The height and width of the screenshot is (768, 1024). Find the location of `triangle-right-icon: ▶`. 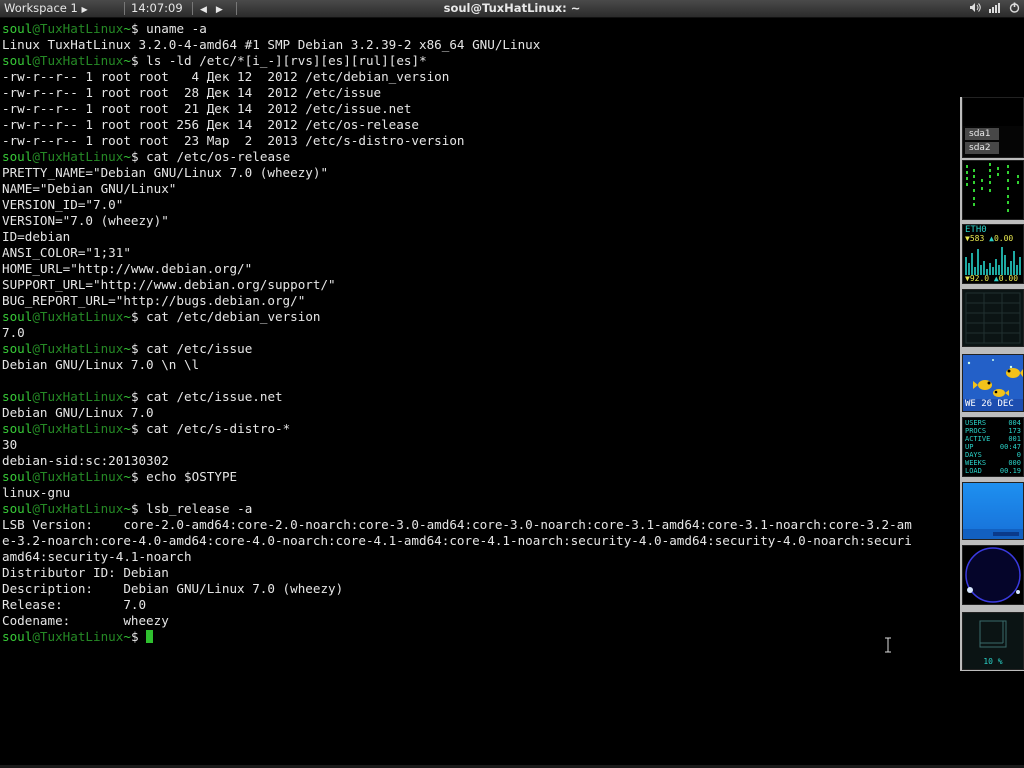

triangle-right-icon: ▶ is located at coordinates (84, 9).